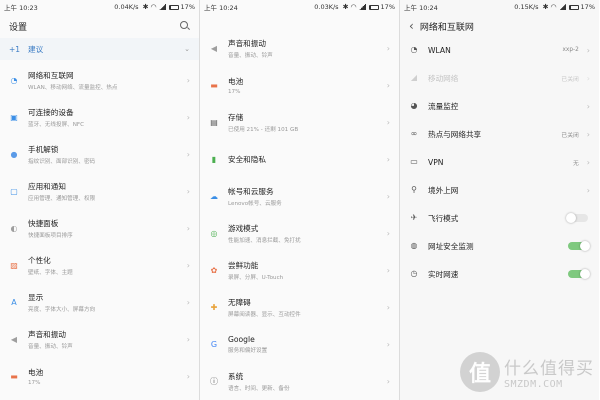 This screenshot has width=600, height=400. I want to click on settings-item: ▨ 个性化 壁纸、字体、主题 ›, so click(99, 265).